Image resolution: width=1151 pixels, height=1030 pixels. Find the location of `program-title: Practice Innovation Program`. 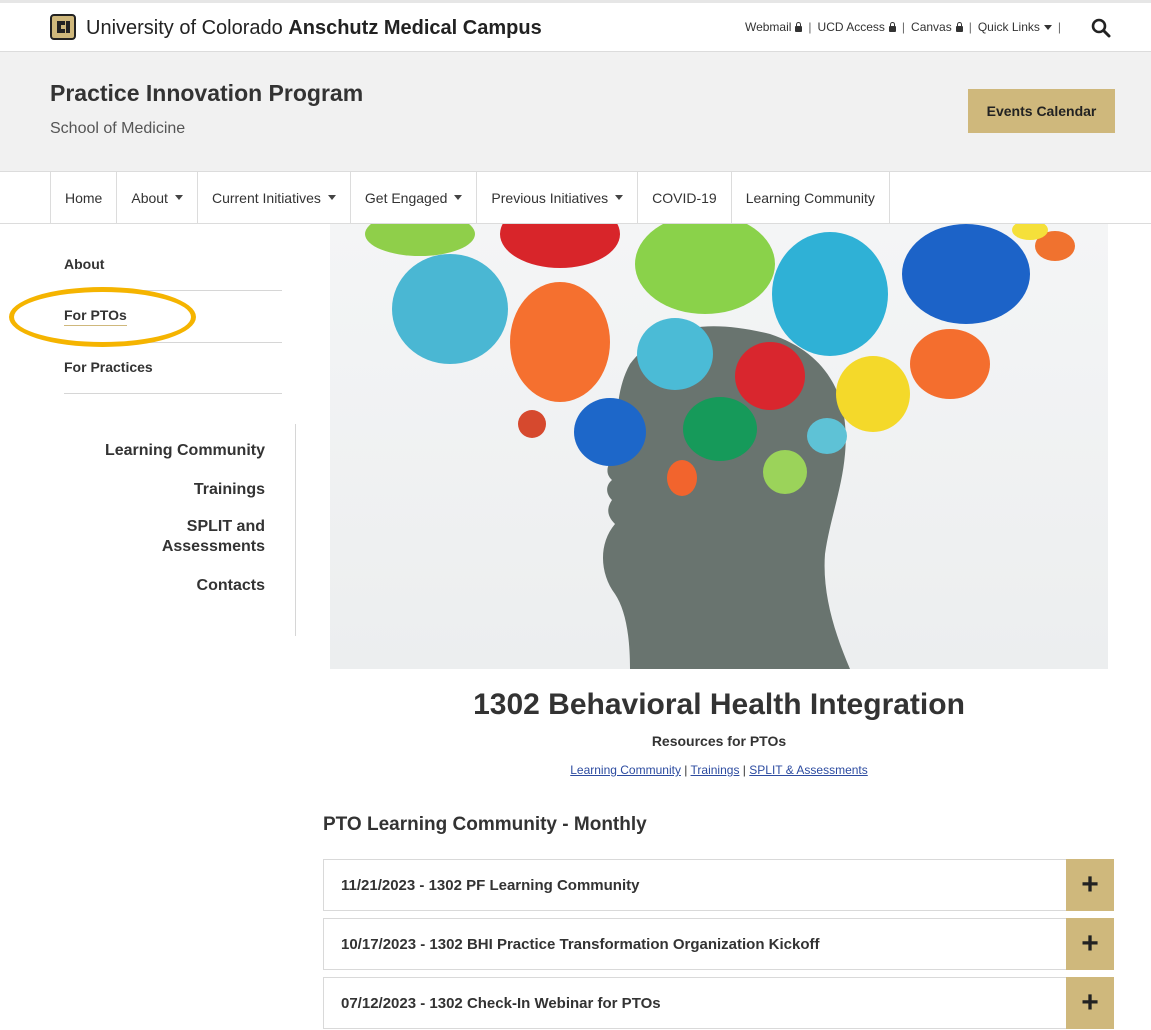

program-title: Practice Innovation Program is located at coordinates (206, 93).